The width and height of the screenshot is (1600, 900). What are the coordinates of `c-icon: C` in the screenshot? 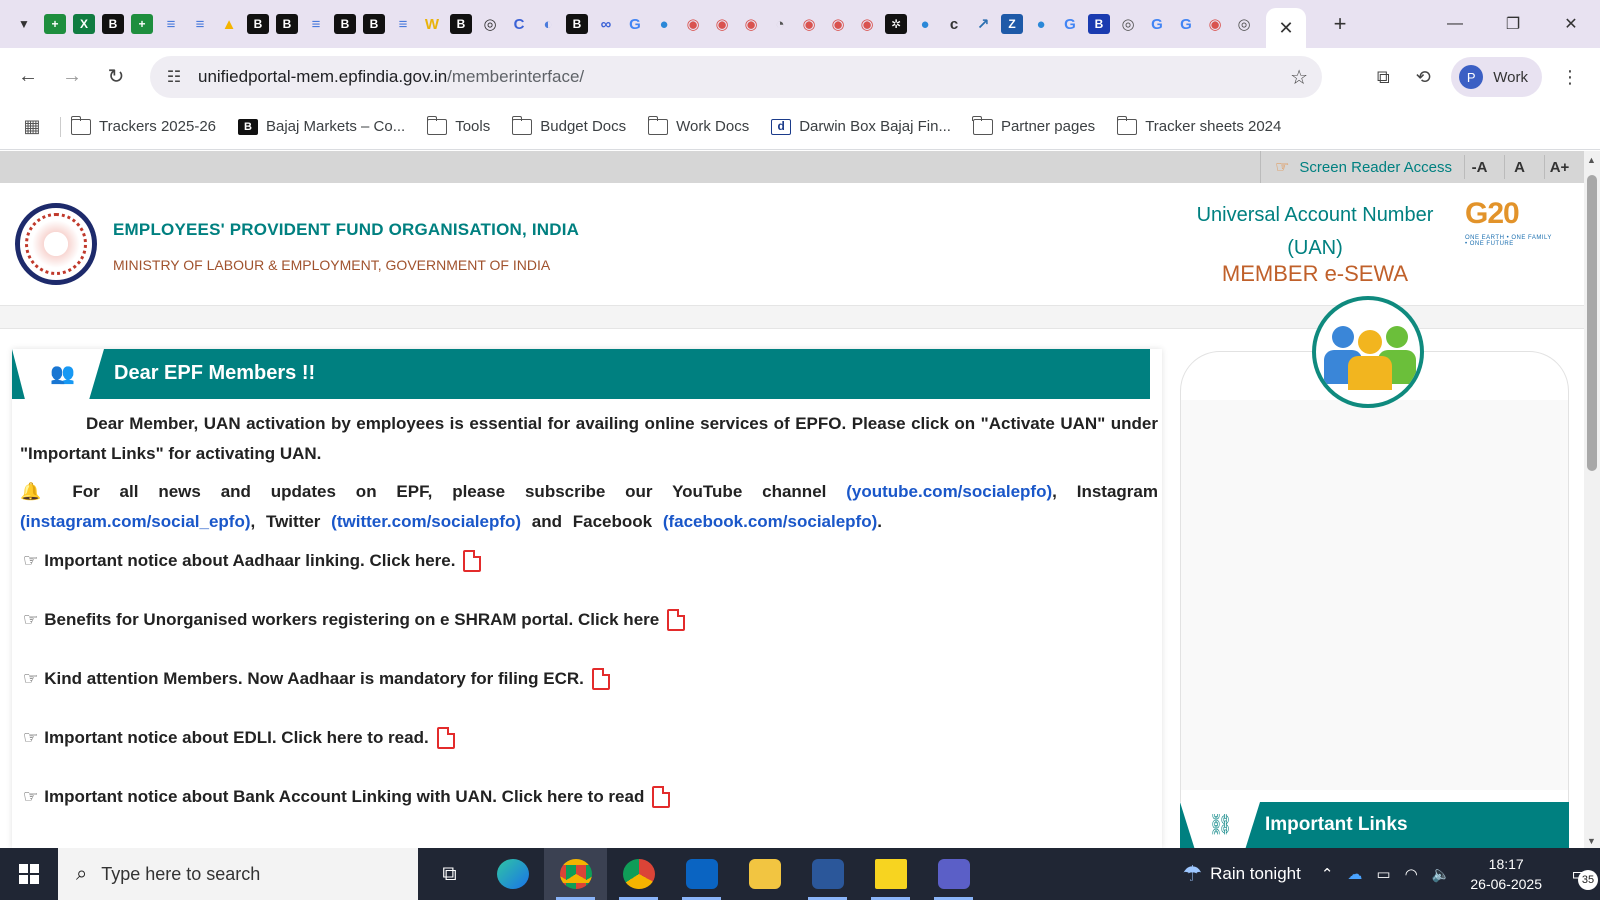 It's located at (519, 24).